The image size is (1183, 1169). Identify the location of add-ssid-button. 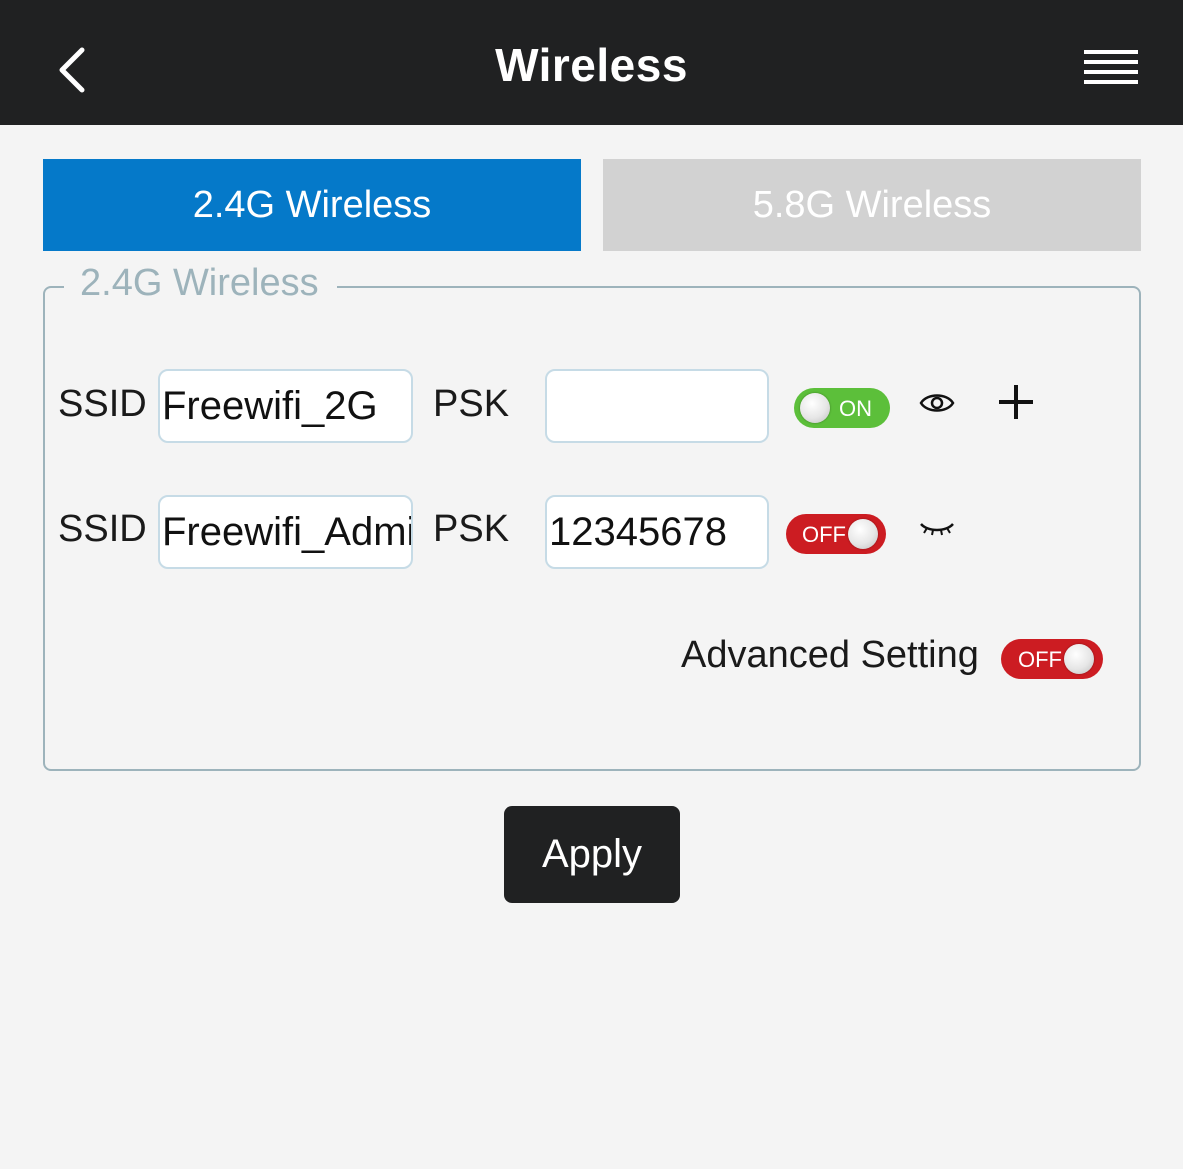
(1016, 402).